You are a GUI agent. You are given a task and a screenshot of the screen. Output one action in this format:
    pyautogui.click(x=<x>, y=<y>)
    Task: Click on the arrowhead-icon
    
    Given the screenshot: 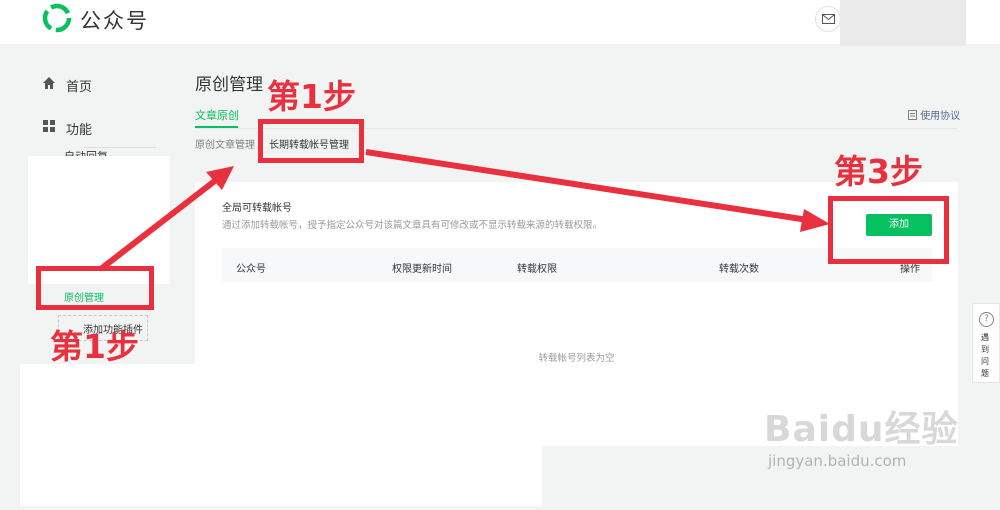 What is the action you would take?
    pyautogui.click(x=815, y=220)
    